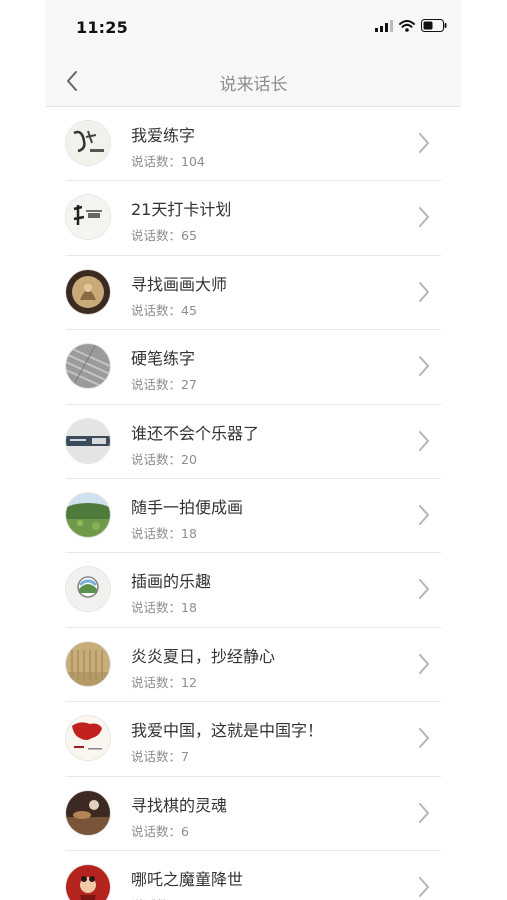  I want to click on topic-row: 寻找棋的灵魂 说话数：6, so click(253, 814).